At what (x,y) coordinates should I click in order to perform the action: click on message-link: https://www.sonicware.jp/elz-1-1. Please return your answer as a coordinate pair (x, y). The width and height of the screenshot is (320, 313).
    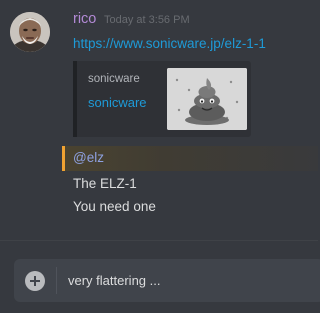
    Looking at the image, I should click on (169, 43).